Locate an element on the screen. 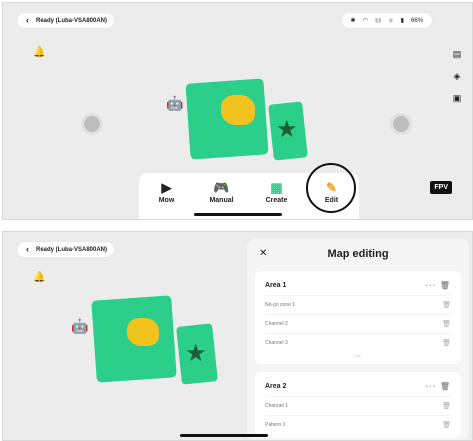  bluetooth-icon: ✱ is located at coordinates (353, 21).